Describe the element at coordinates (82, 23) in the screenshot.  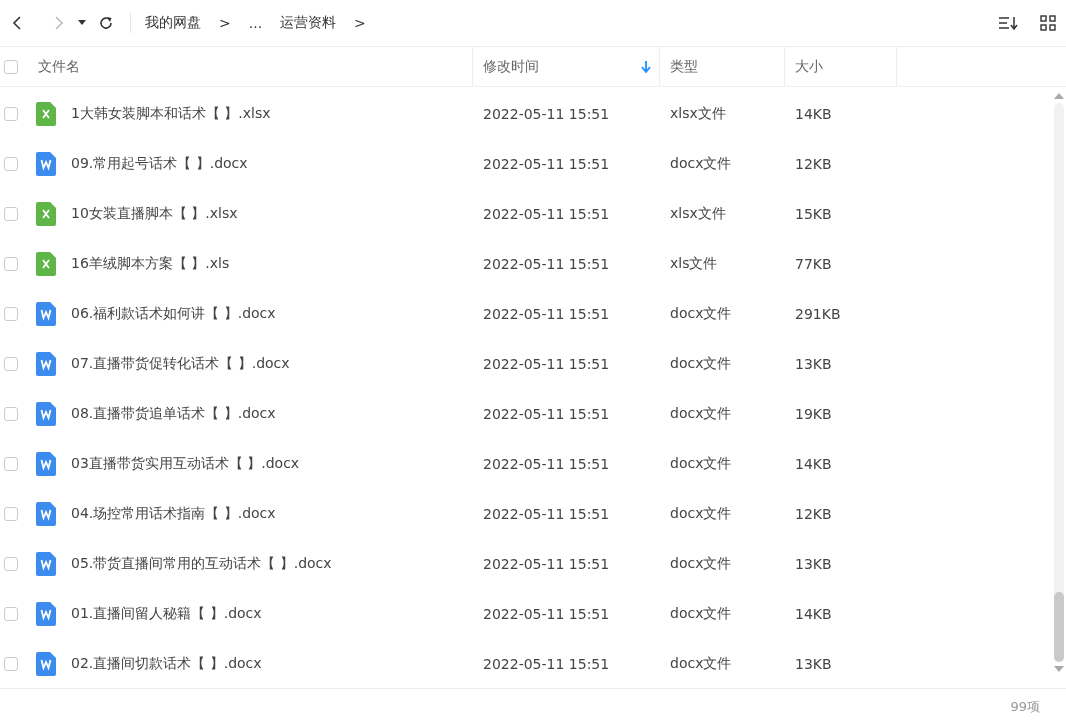
I see `caret-icon` at that location.